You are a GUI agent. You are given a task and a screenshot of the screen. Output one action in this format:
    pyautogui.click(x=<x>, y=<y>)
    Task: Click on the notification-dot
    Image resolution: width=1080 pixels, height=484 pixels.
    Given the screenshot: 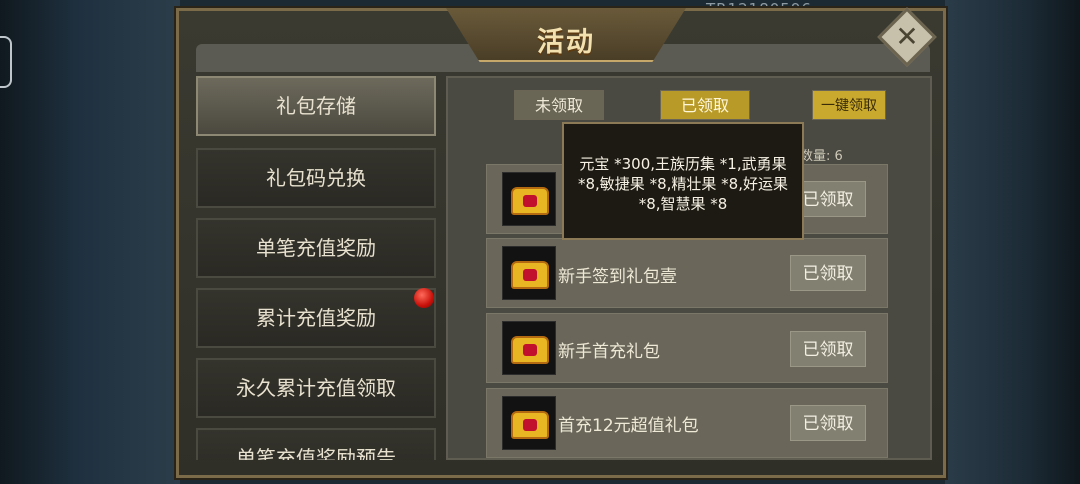 What is the action you would take?
    pyautogui.click(x=424, y=298)
    